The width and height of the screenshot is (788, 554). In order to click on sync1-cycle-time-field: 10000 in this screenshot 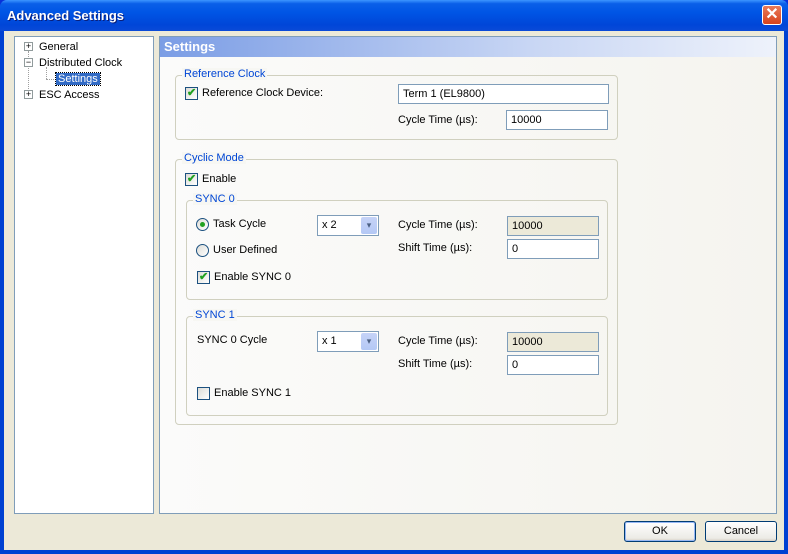, I will do `click(553, 342)`.